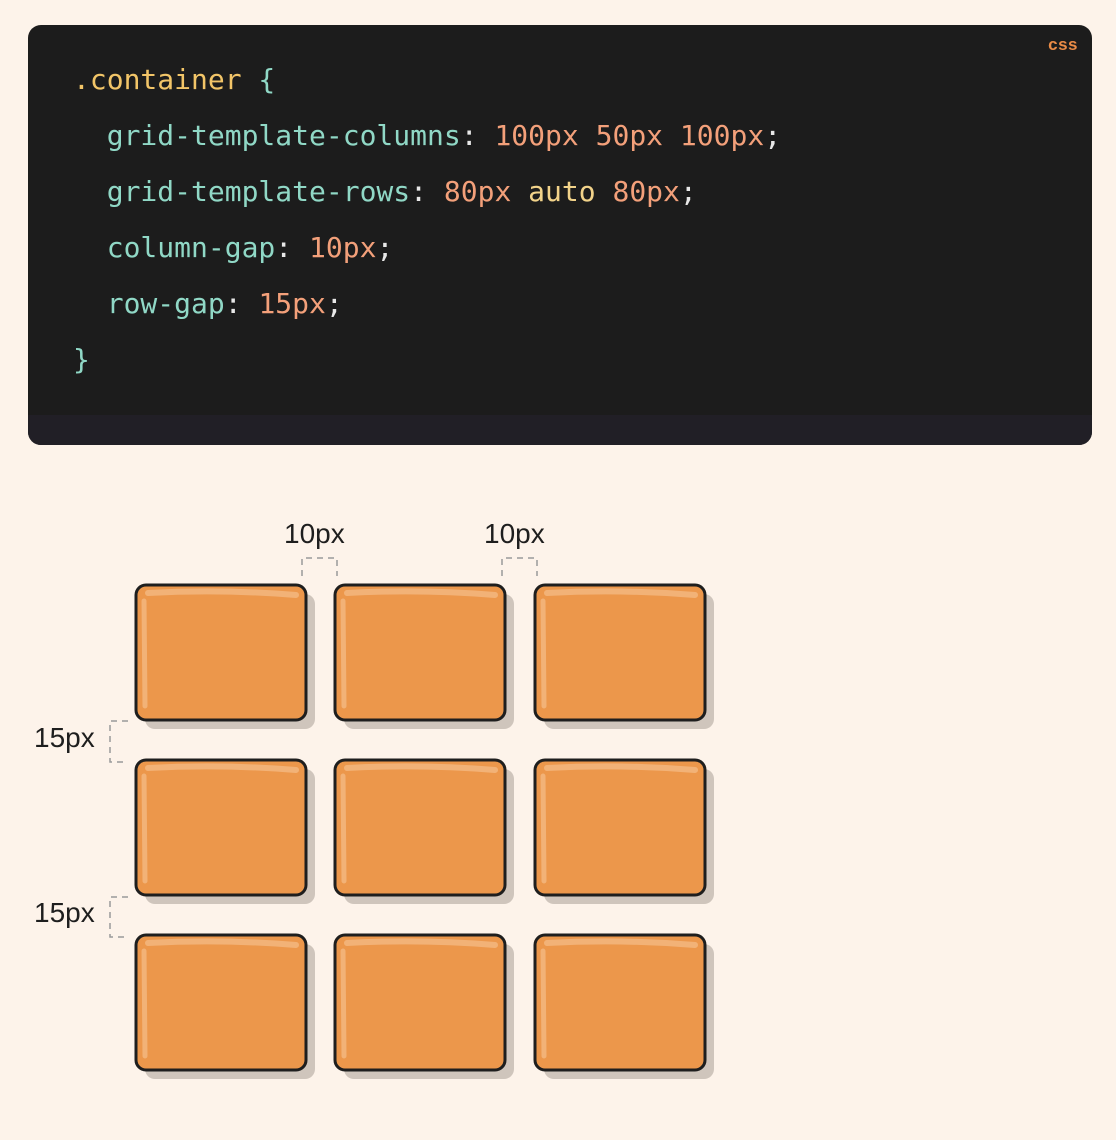 This screenshot has height=1140, width=1116. I want to click on code-token: 10px, so click(343, 247).